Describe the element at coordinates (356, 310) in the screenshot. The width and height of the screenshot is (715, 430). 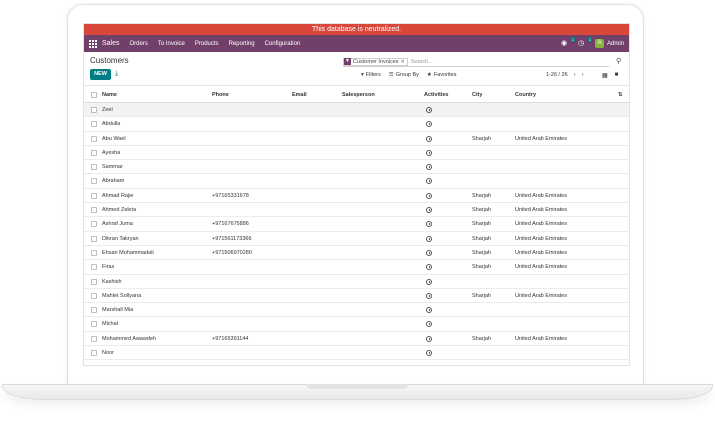
I see `table-row: Marshall Mia` at that location.